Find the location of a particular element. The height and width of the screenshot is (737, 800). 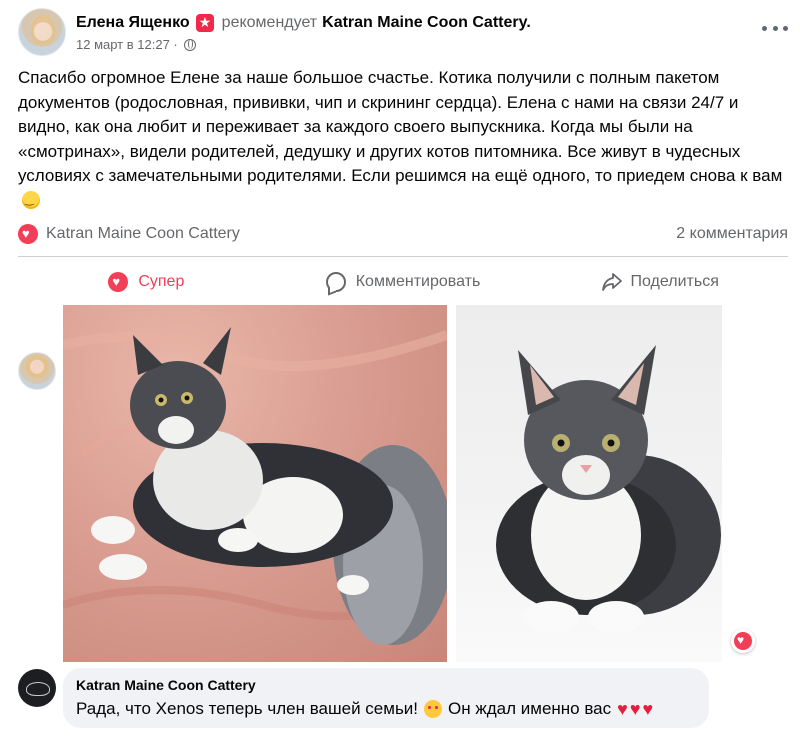

reactions-summary: Katran Maine Coon Cattery 2 комментария is located at coordinates (403, 234).